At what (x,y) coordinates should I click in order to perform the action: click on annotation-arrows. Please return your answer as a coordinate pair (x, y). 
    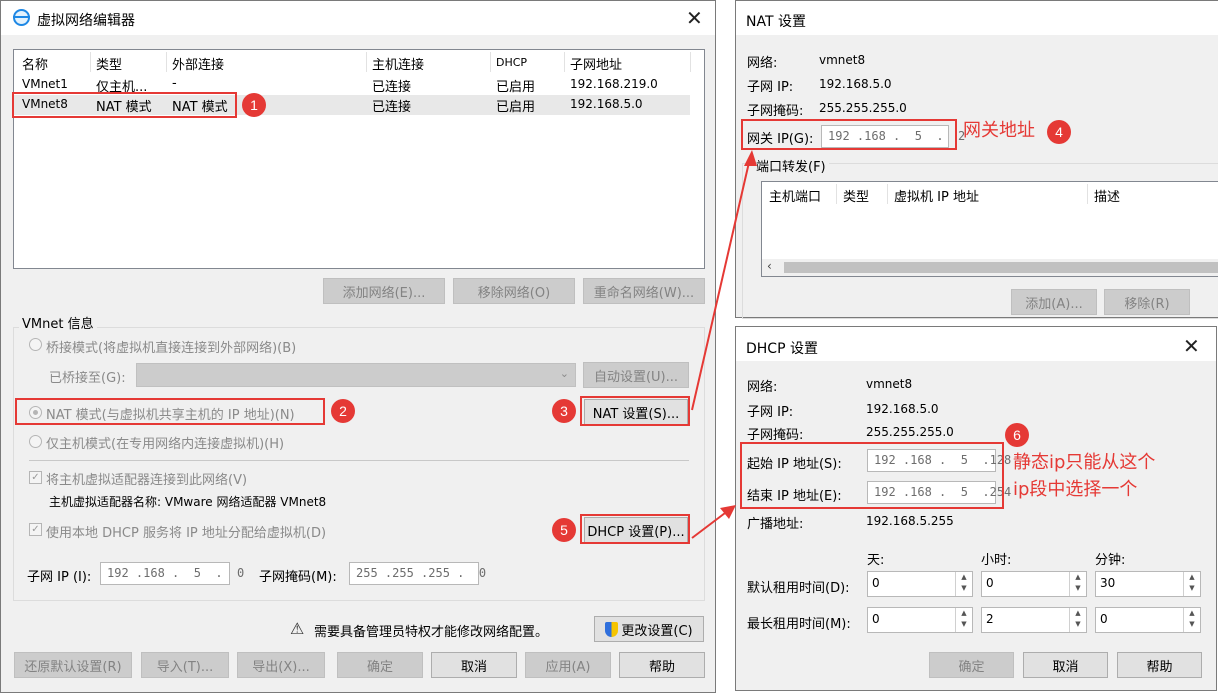
    Looking at the image, I should click on (724, 344).